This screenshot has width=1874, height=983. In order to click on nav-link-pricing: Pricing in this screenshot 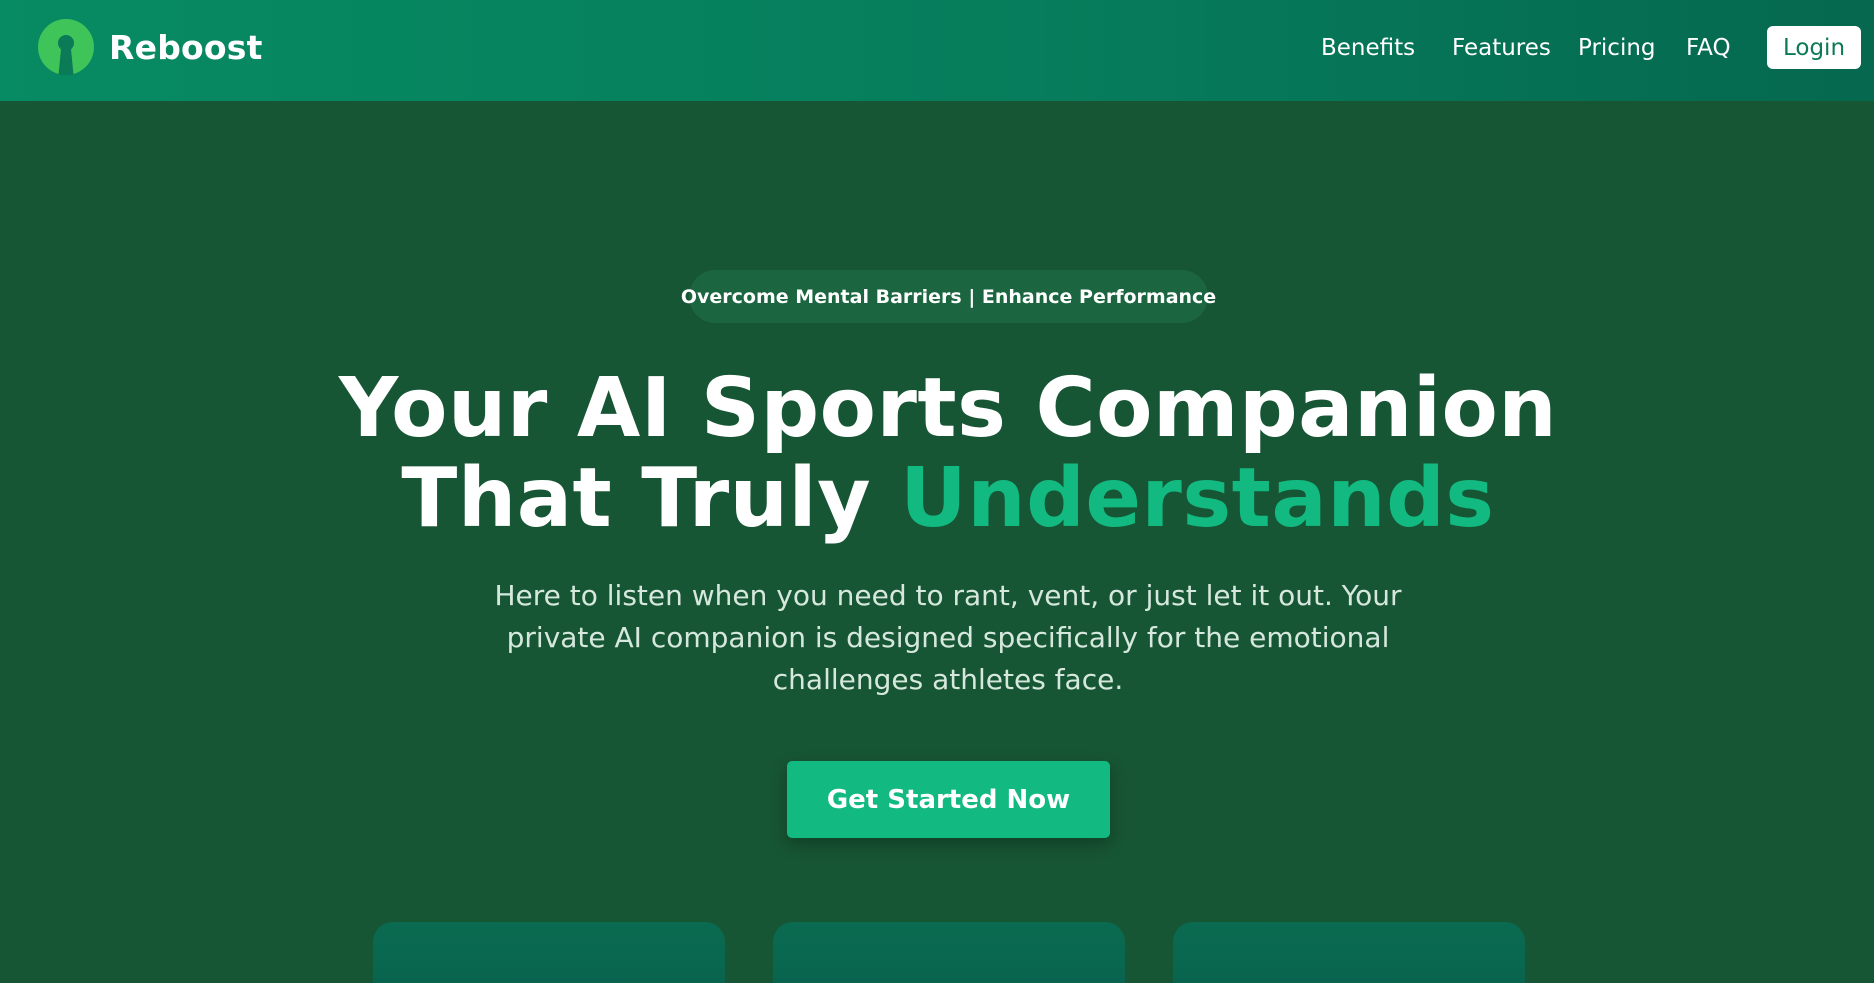, I will do `click(1617, 48)`.